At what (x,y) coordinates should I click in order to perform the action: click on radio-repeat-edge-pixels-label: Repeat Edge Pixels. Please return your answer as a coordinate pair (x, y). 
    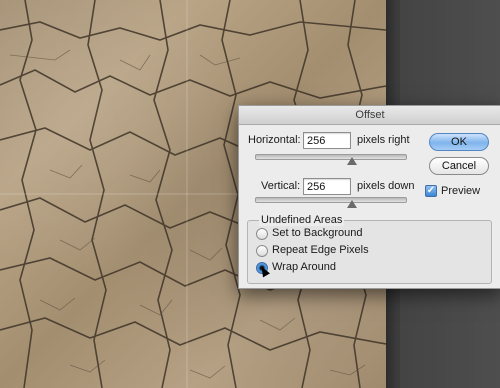
    Looking at the image, I should click on (320, 250).